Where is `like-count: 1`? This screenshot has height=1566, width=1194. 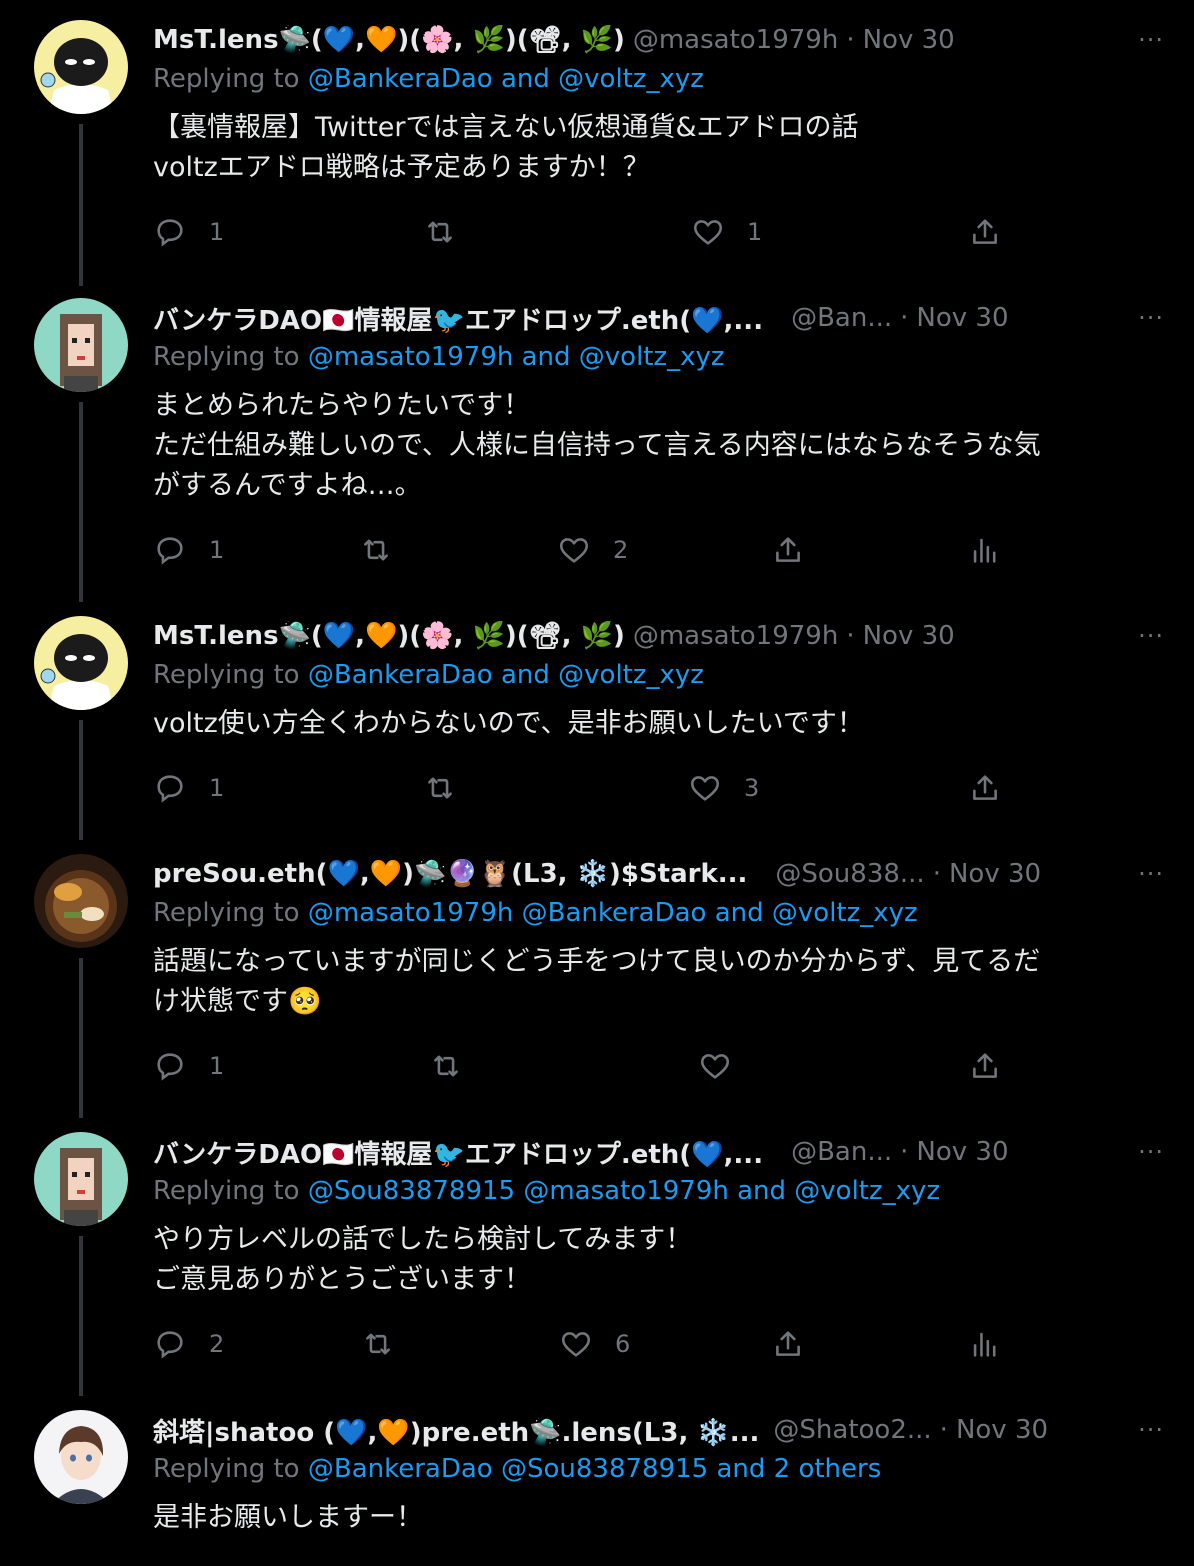
like-count: 1 is located at coordinates (755, 232).